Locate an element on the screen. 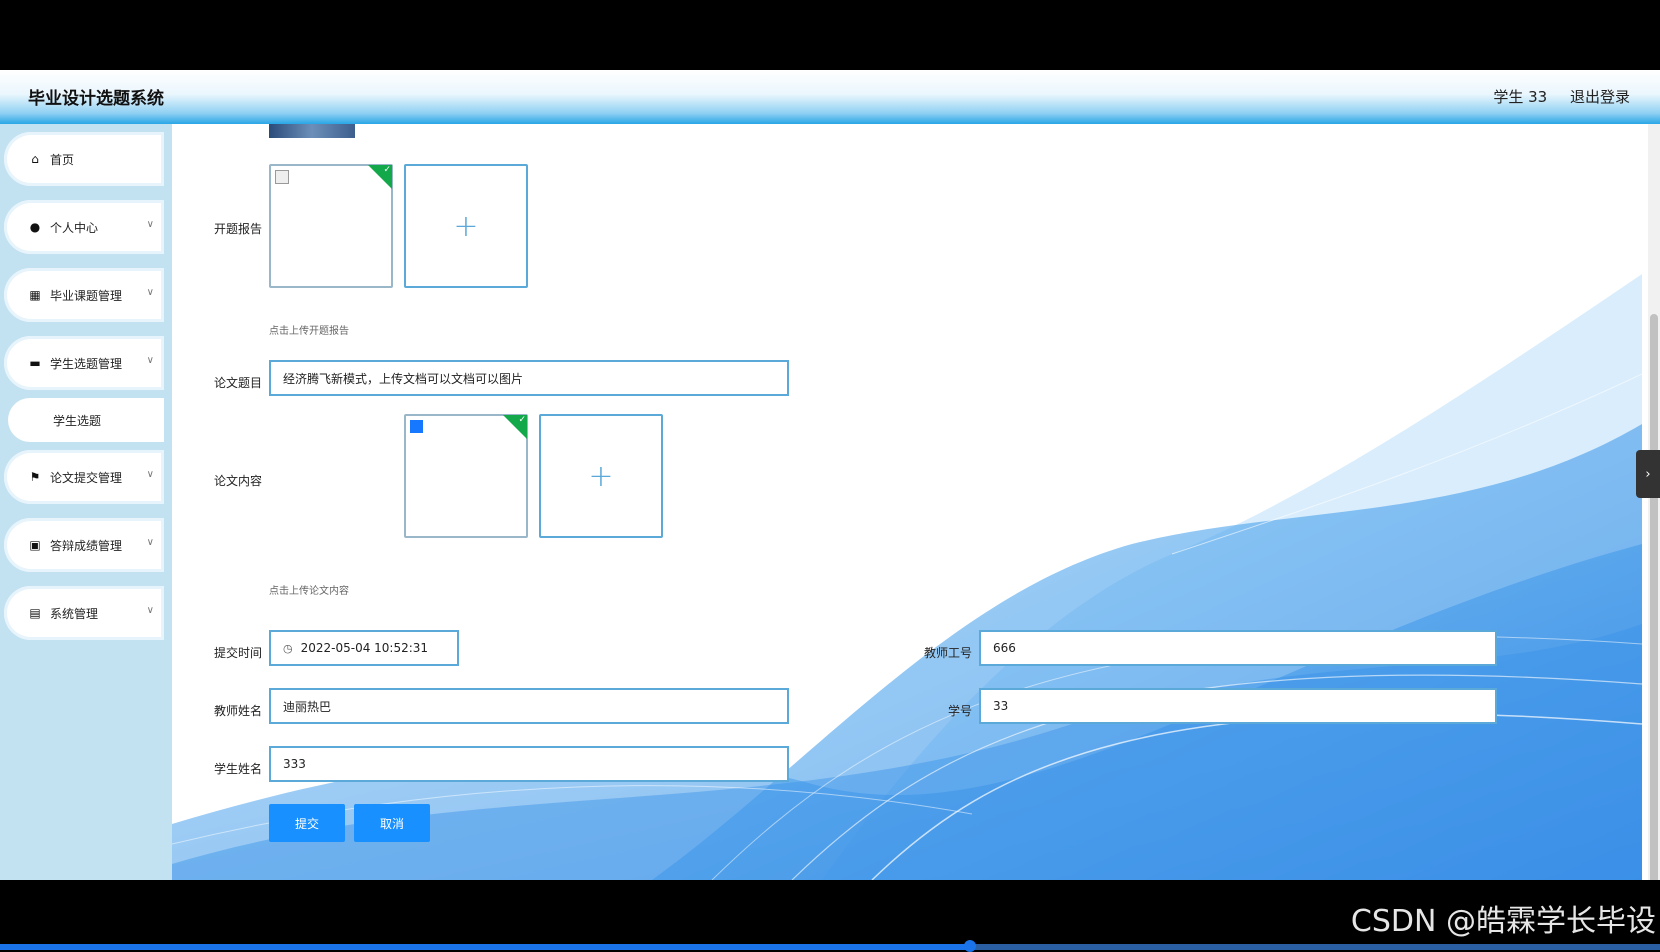 The image size is (1660, 952). thesis-content-uploaded-file: ✓ is located at coordinates (466, 476).